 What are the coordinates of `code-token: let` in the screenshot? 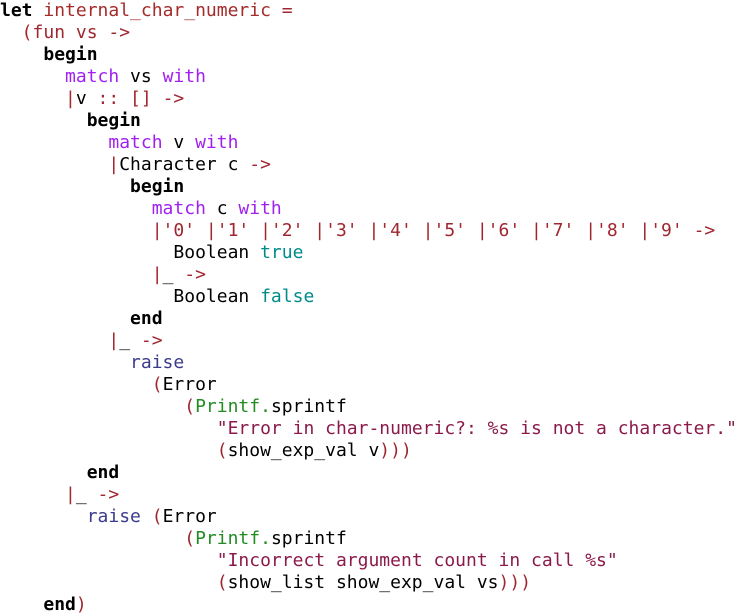 It's located at (16, 10).